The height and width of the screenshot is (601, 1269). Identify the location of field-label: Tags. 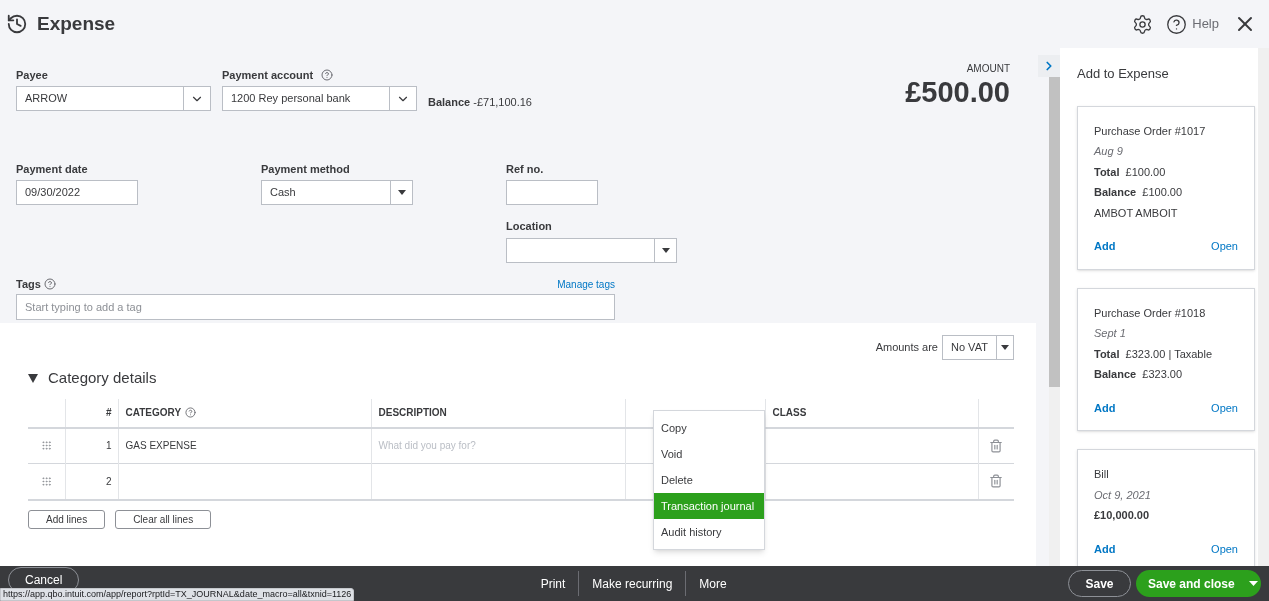
(28, 284).